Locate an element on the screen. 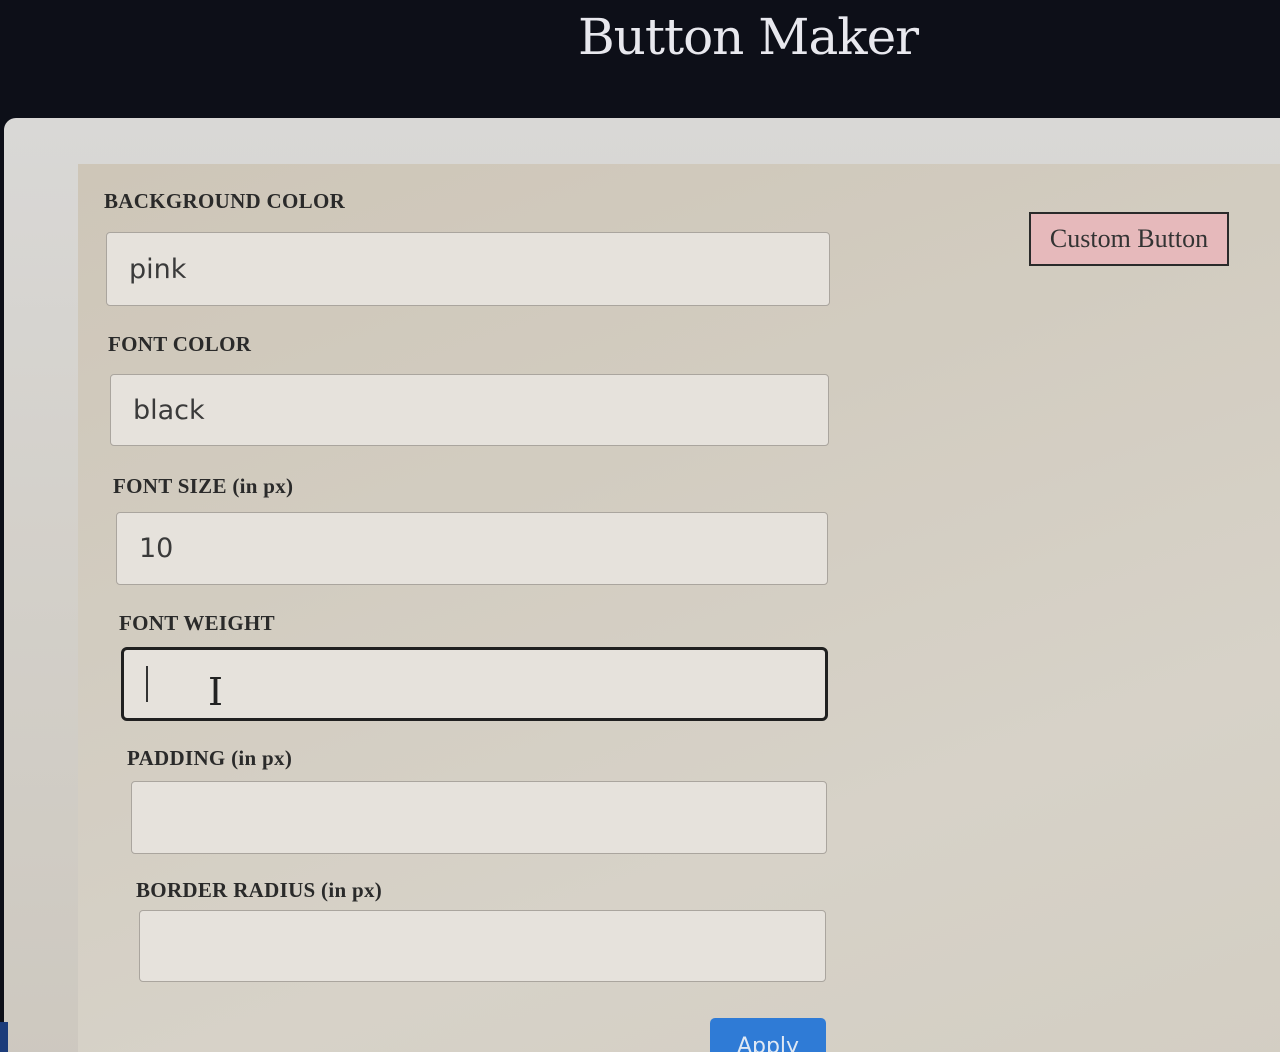  padding-input is located at coordinates (479, 817).